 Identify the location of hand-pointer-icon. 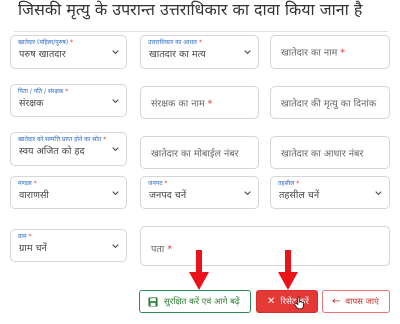
(299, 303).